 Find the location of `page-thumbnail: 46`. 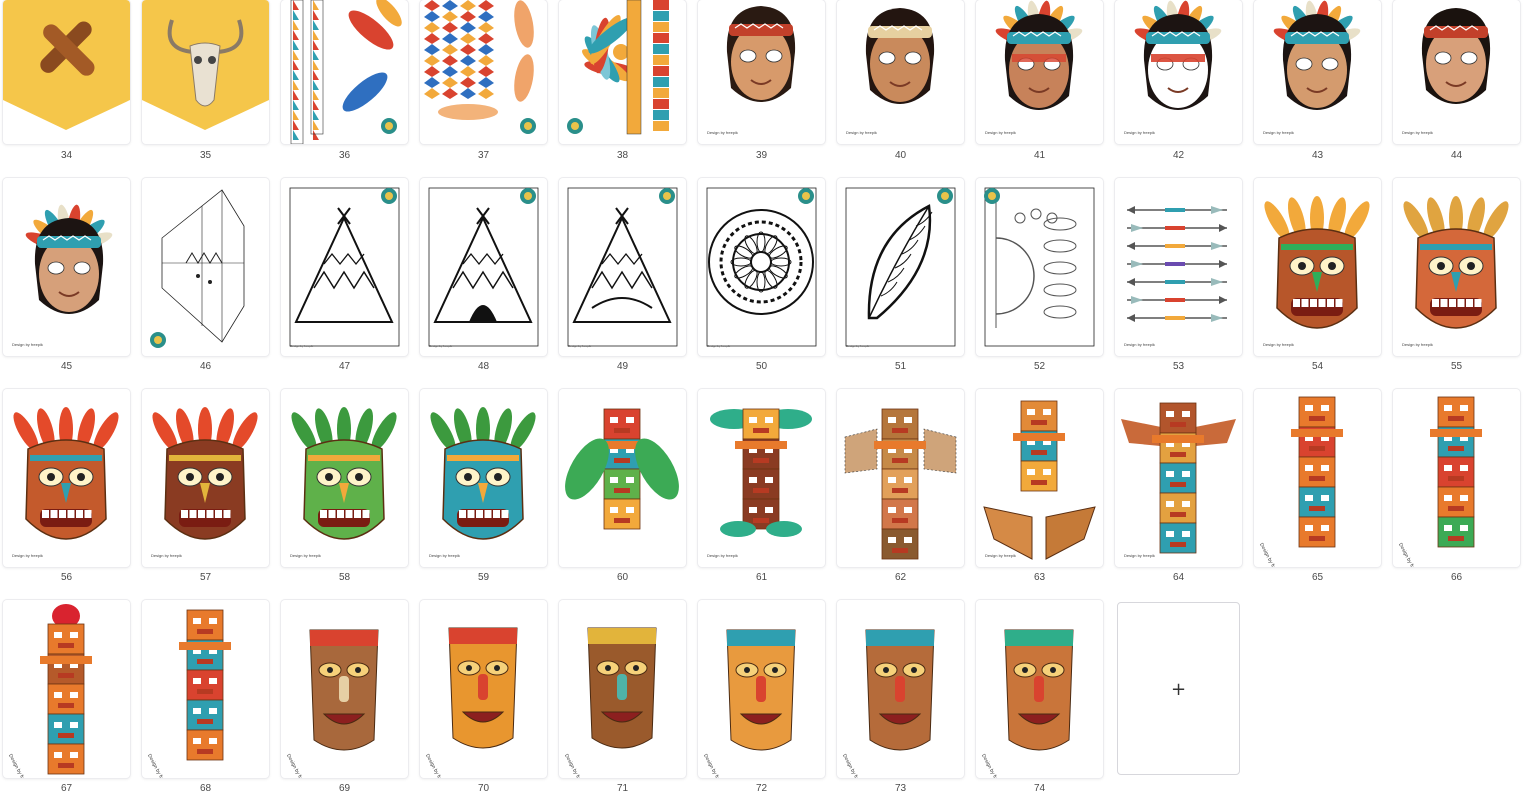

page-thumbnail: 46 is located at coordinates (207, 275).